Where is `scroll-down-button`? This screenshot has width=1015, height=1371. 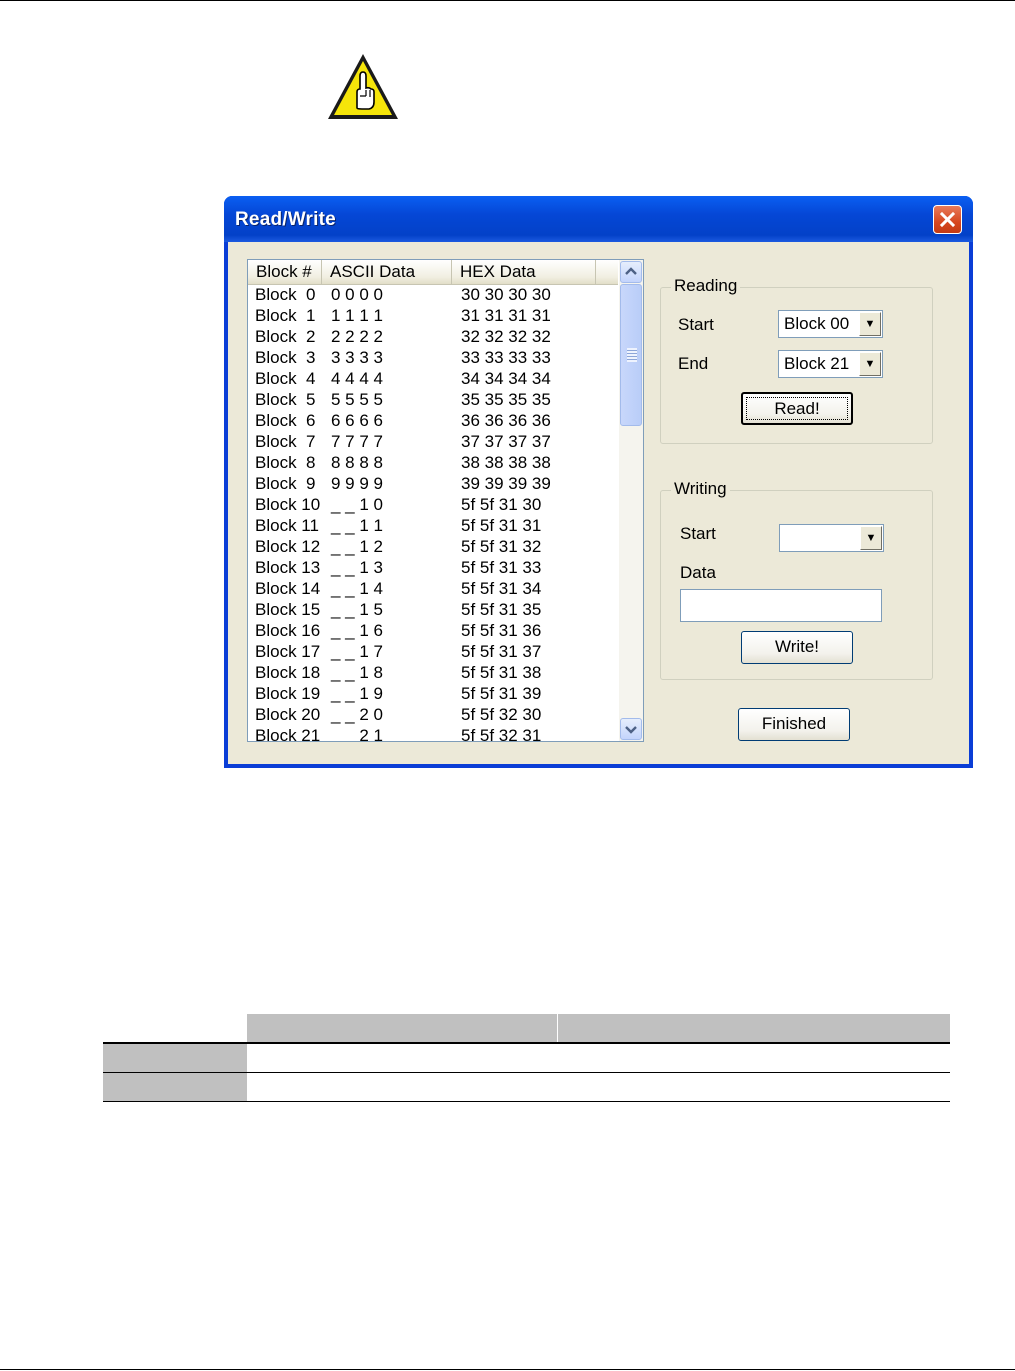
scroll-down-button is located at coordinates (631, 729).